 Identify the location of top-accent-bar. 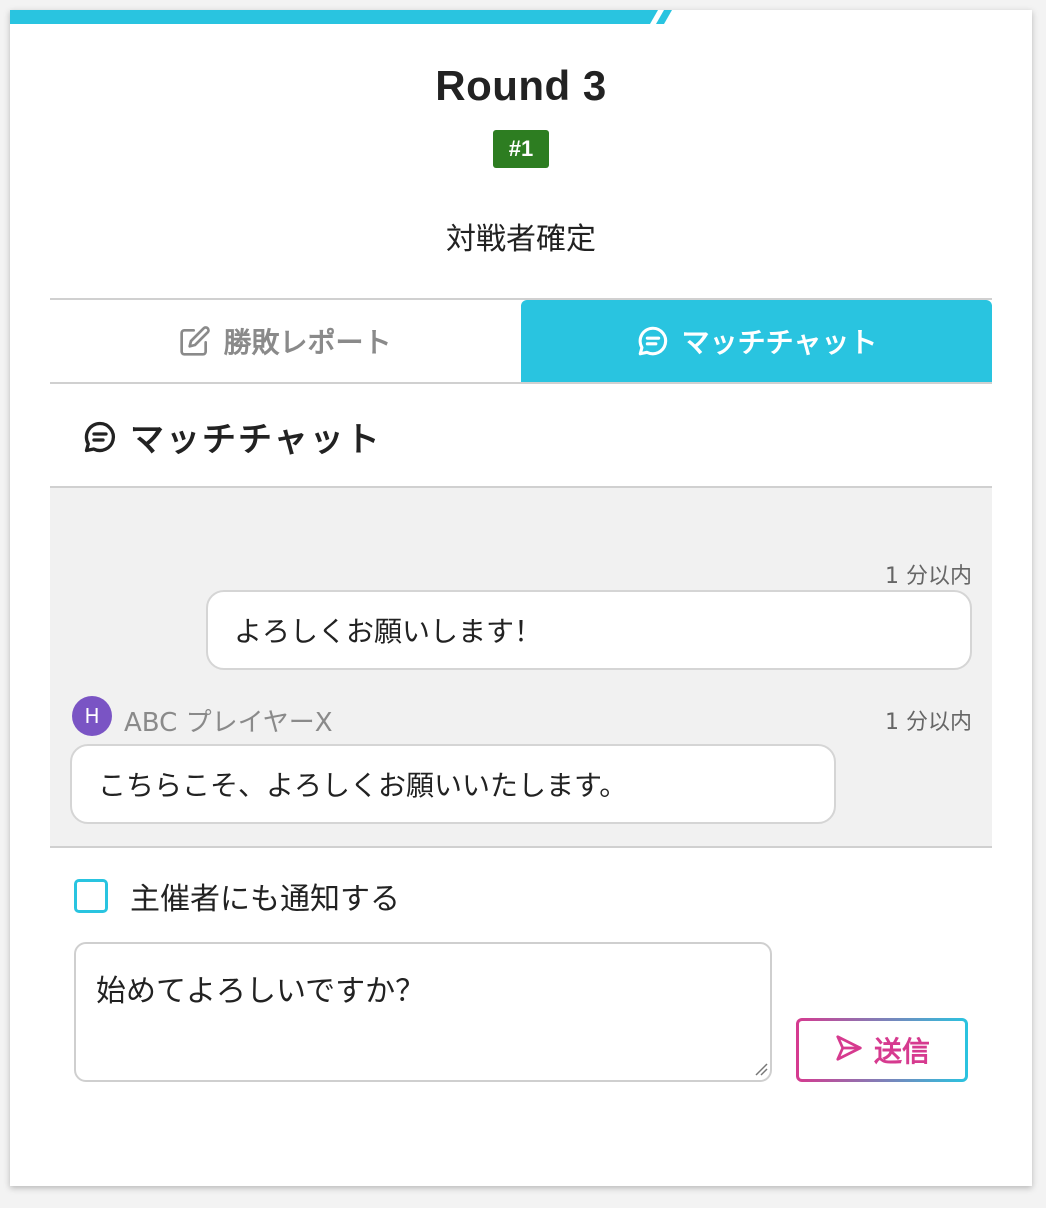
(341, 17).